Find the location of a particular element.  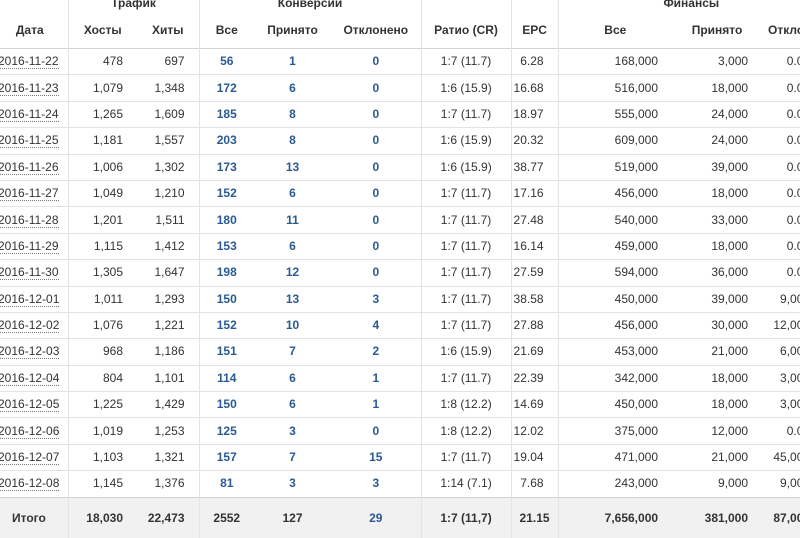

totals-fin-rejected: 87,000 is located at coordinates (781, 517).